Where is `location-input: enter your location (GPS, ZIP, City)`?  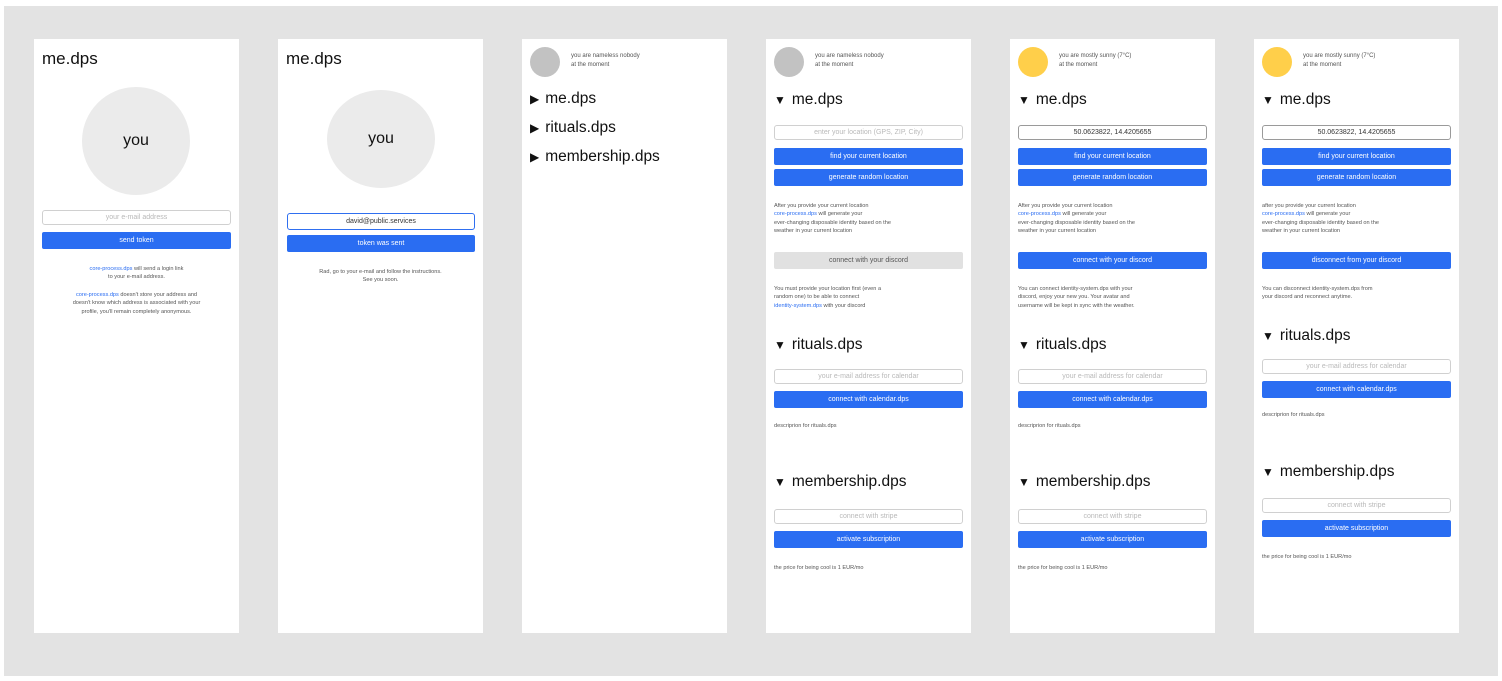
location-input: enter your location (GPS, ZIP, City) is located at coordinates (868, 132).